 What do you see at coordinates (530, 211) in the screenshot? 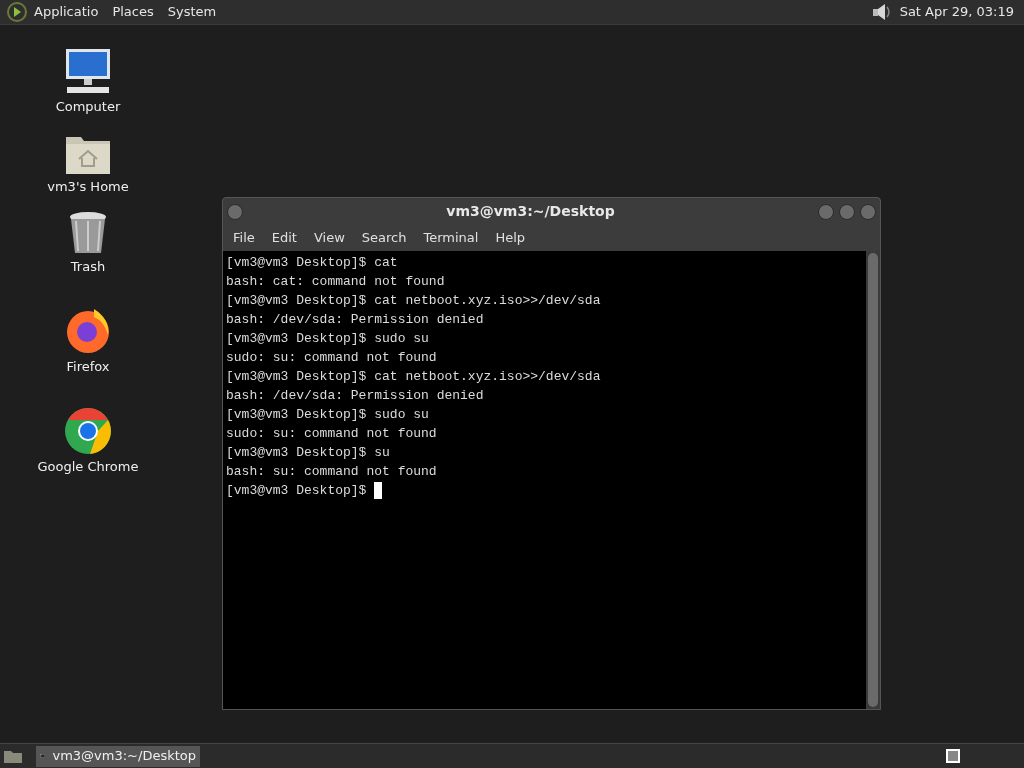
I see `window-title: vm3@vm3:~/Desktop` at bounding box center [530, 211].